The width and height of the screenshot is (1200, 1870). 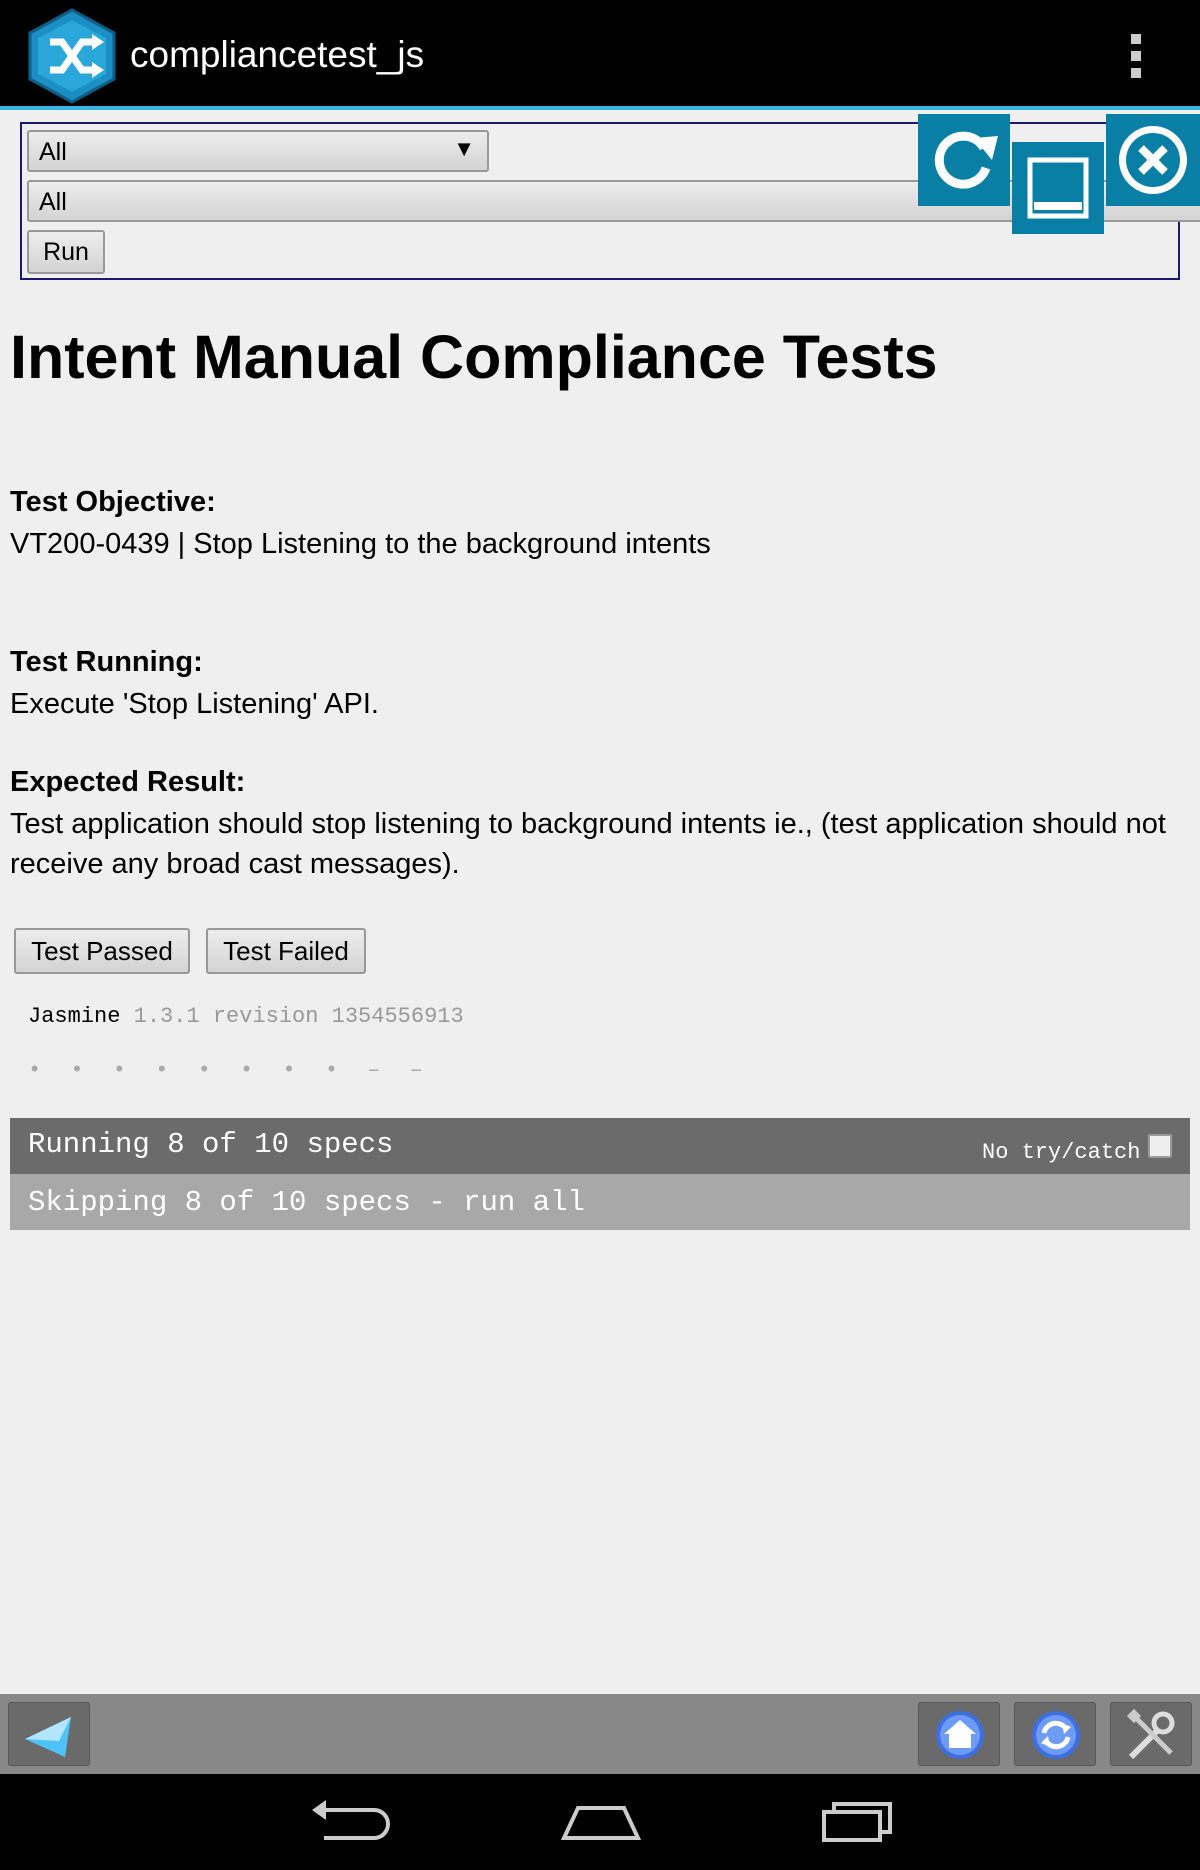 What do you see at coordinates (474, 357) in the screenshot?
I see `page-title: Intent Manual Compliance Tests` at bounding box center [474, 357].